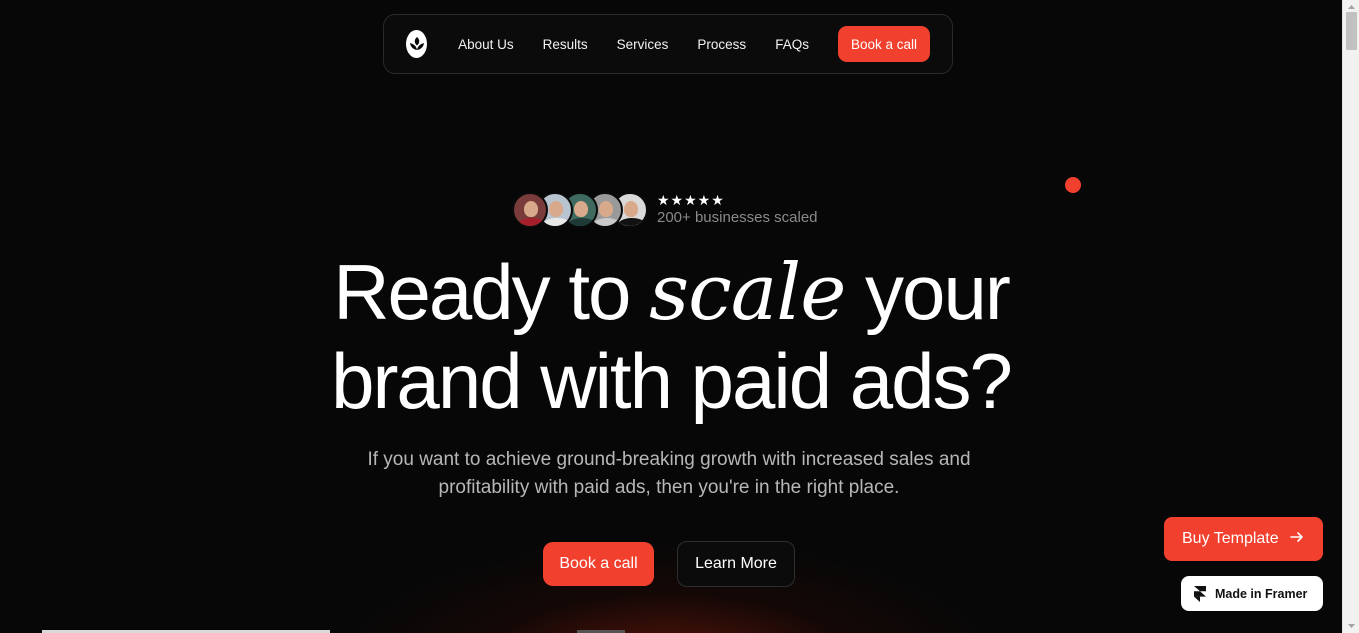 Image resolution: width=1359 pixels, height=633 pixels. Describe the element at coordinates (1200, 593) in the screenshot. I see `framer-logo-icon` at that location.